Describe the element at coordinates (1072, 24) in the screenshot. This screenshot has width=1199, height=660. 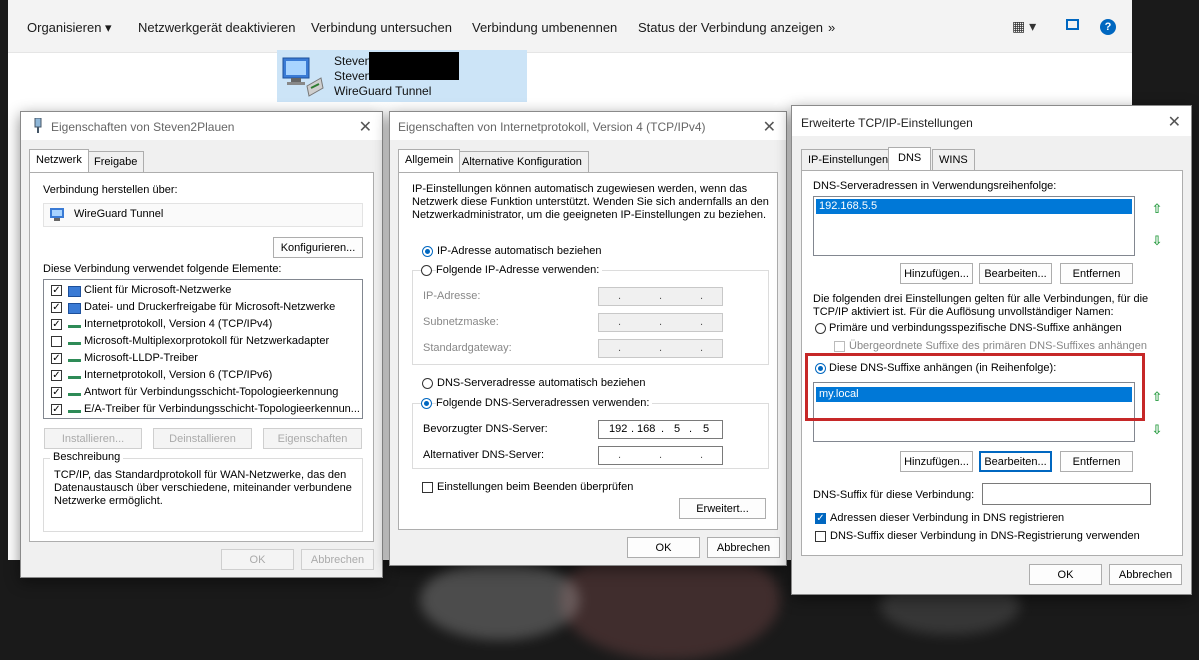
I see `preview-pane-icon` at that location.